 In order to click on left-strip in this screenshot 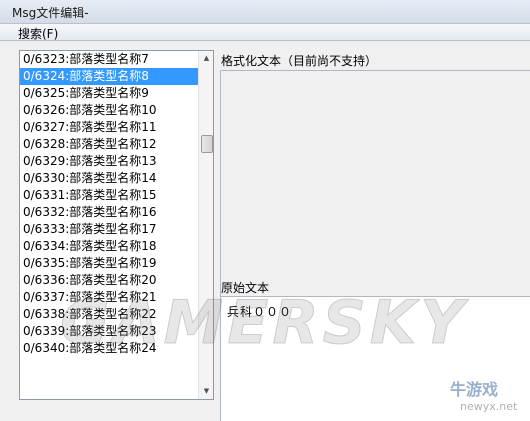, I will do `click(7, 231)`.